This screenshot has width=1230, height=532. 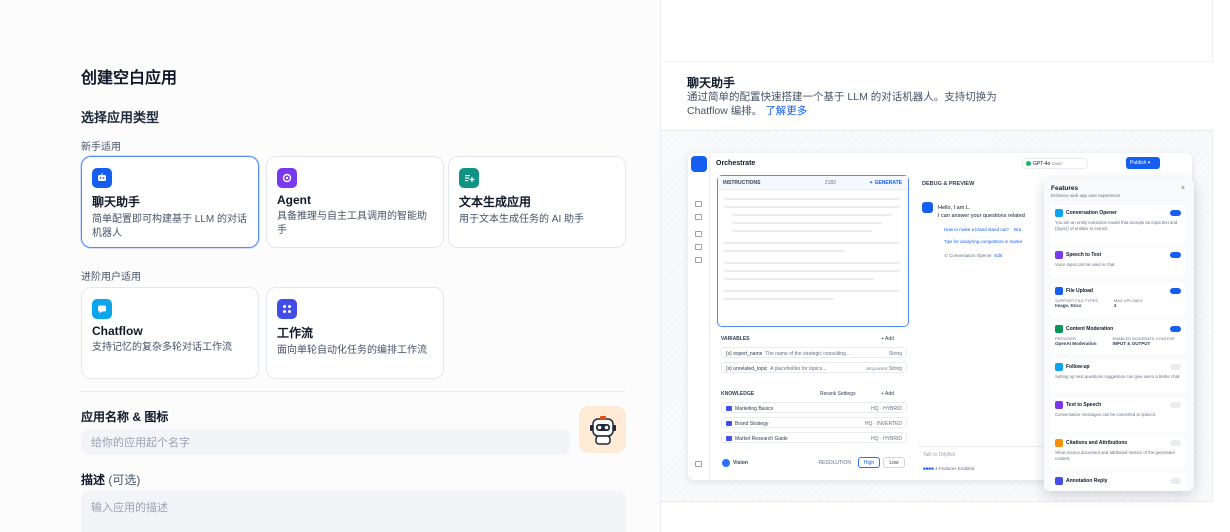 I want to click on opener-label: Conversation Opener, so click(x=970, y=255).